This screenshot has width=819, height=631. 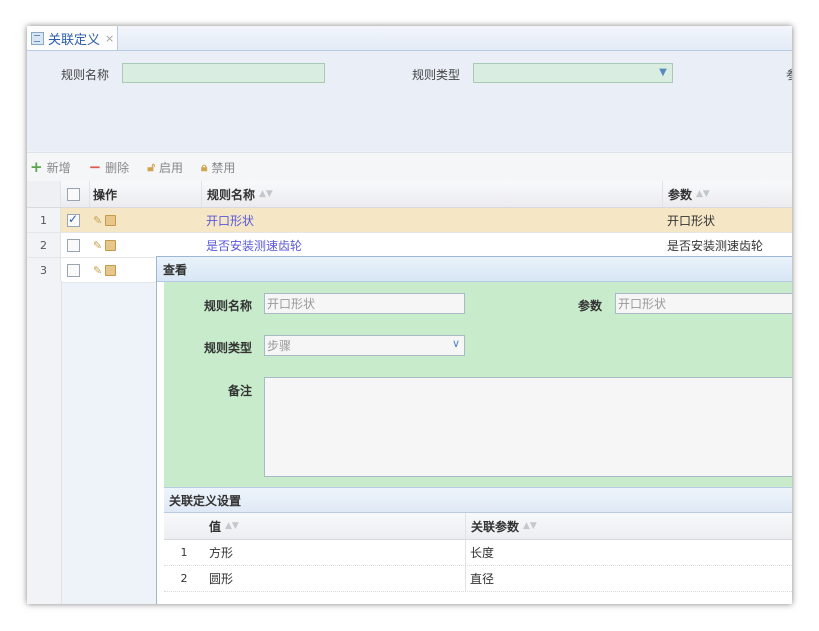 I want to click on rule-name-cell: 是否安装测速齿轮, so click(x=431, y=245).